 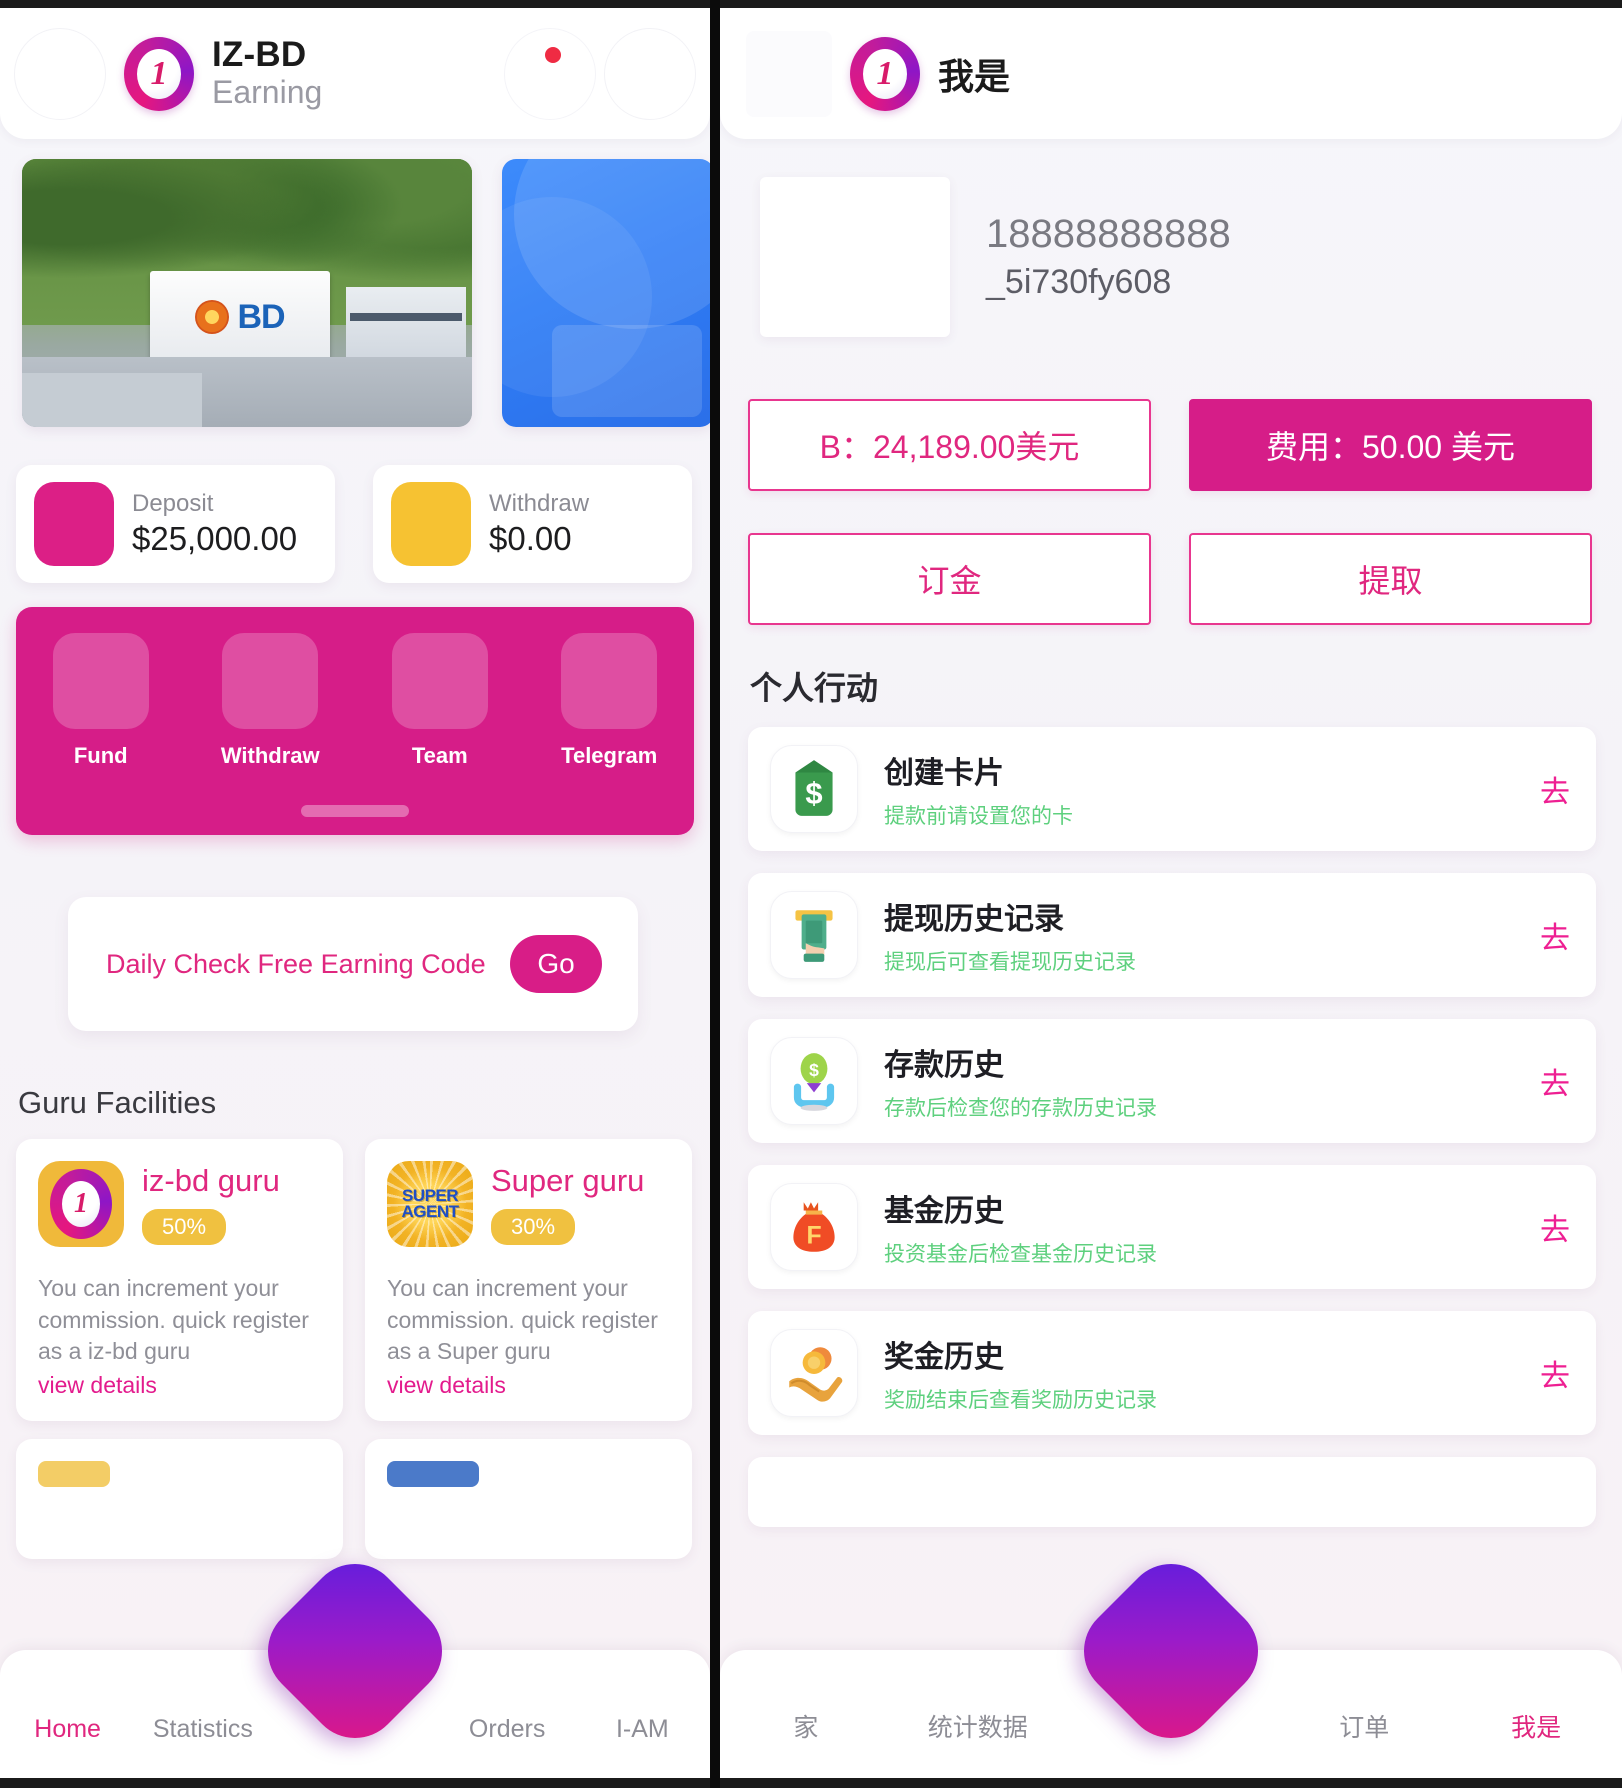 I want to click on action-item-bonus-history: 奖金历史 奖励结束后查看奖励历史记录 去, so click(x=1172, y=1373).